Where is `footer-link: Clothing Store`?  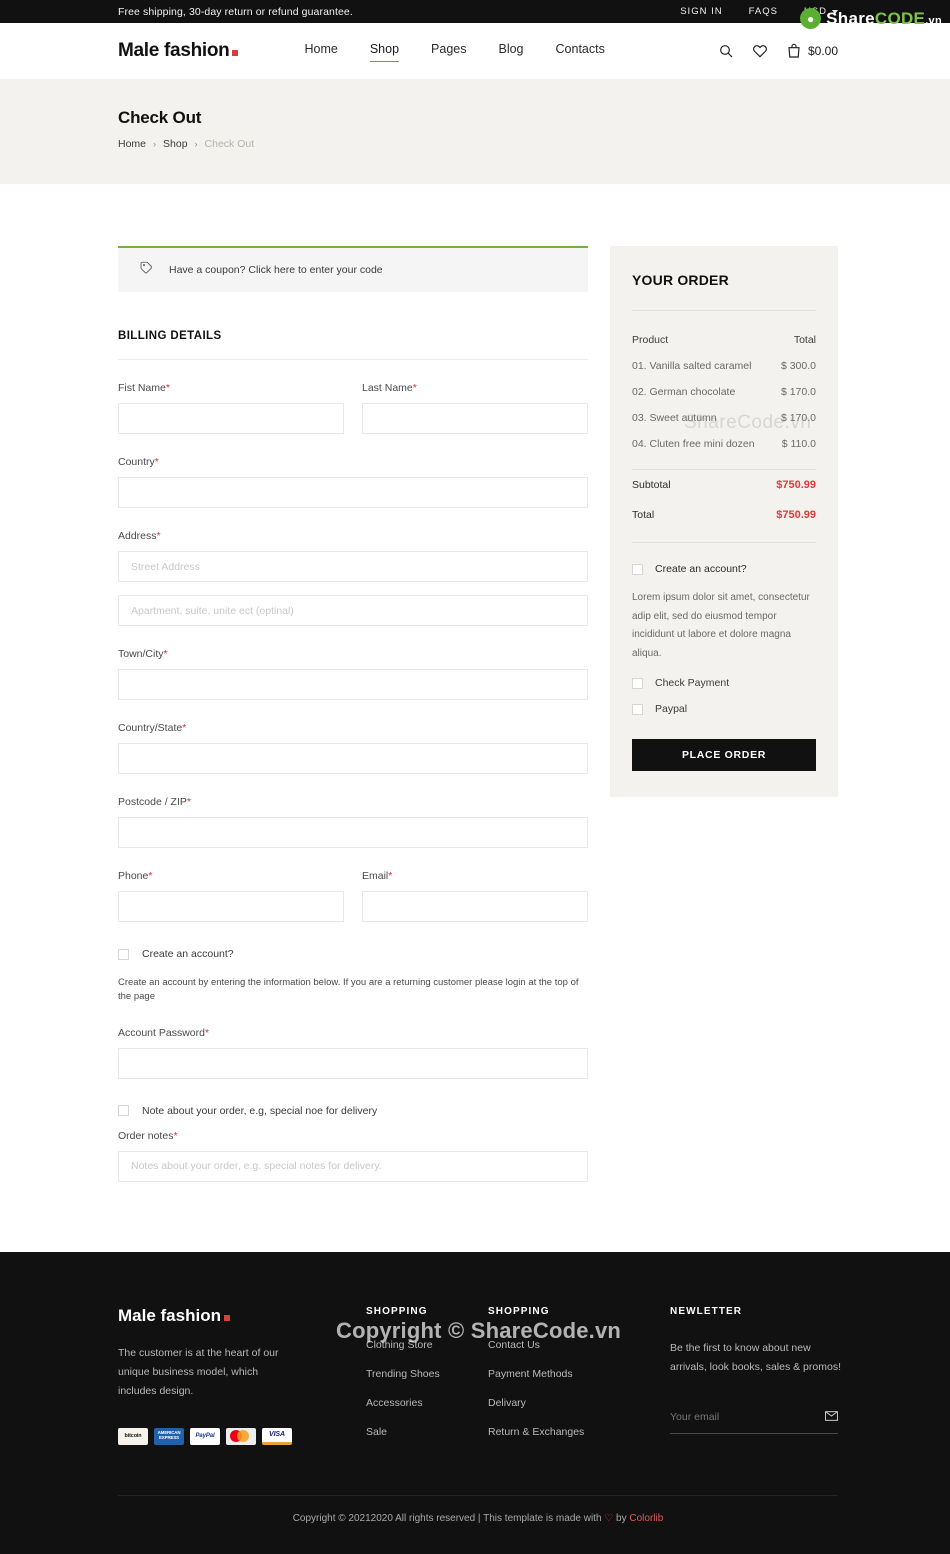 footer-link: Clothing Store is located at coordinates (427, 1345).